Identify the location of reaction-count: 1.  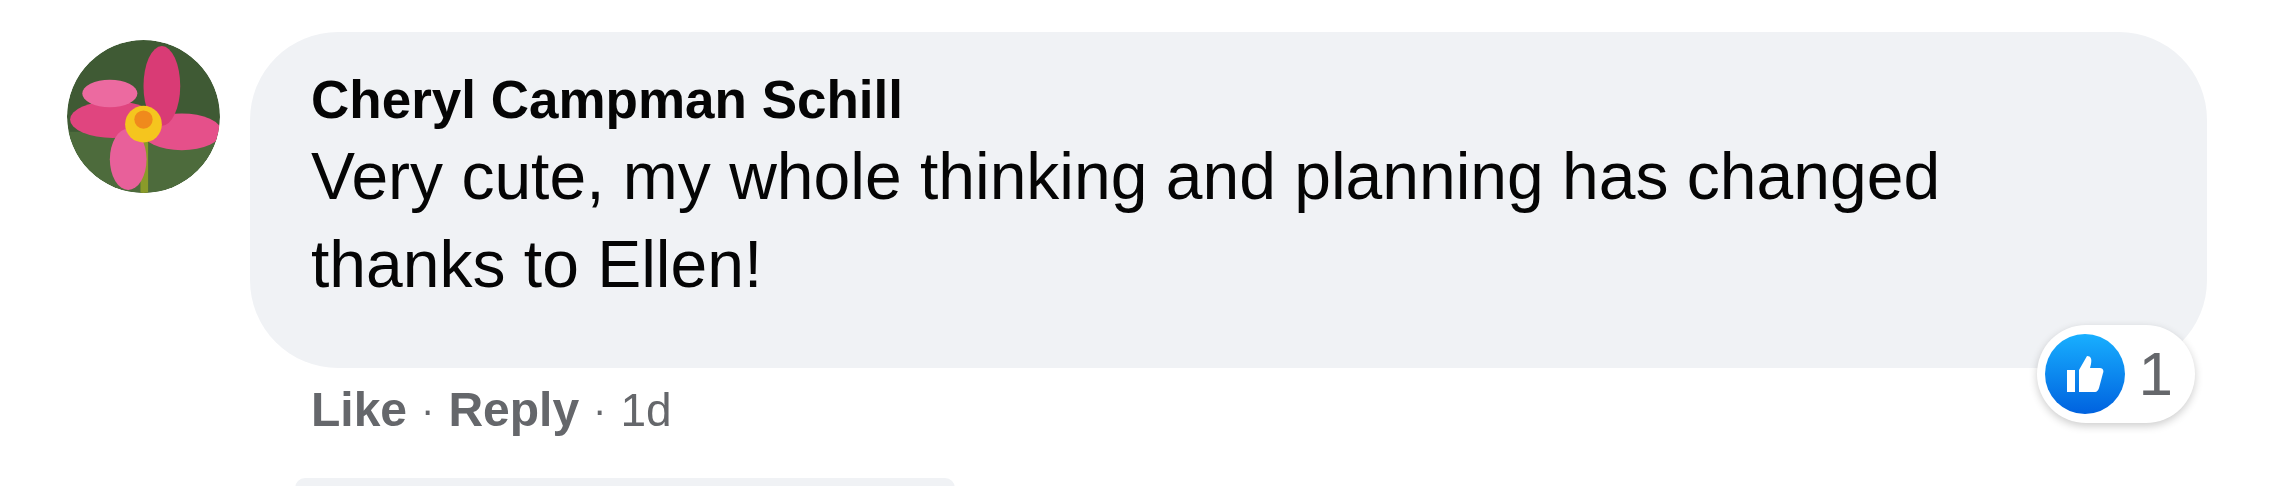
(2155, 374).